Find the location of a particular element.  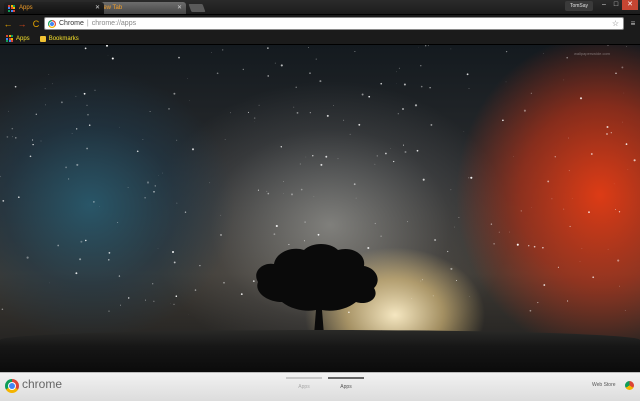

page-switcher-1: Apps is located at coordinates (304, 388).